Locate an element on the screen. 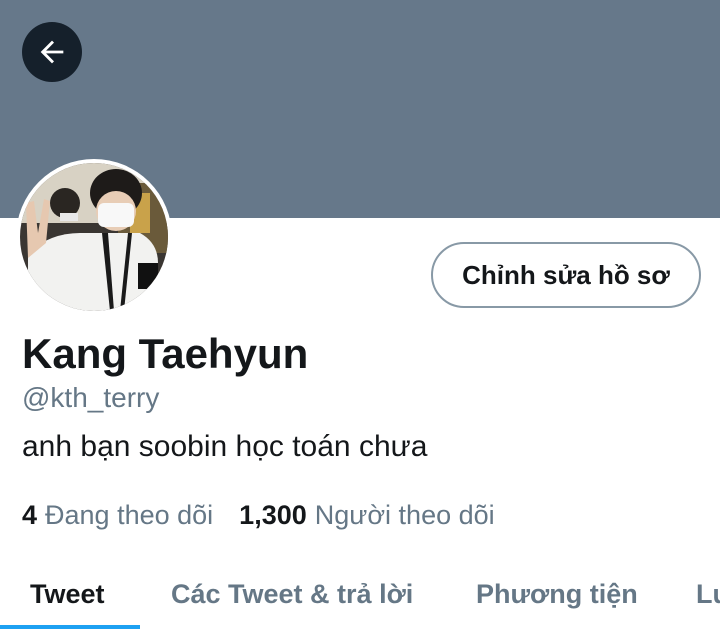 The height and width of the screenshot is (629, 720). following-link: 4 Đang theo dõi is located at coordinates (117, 515).